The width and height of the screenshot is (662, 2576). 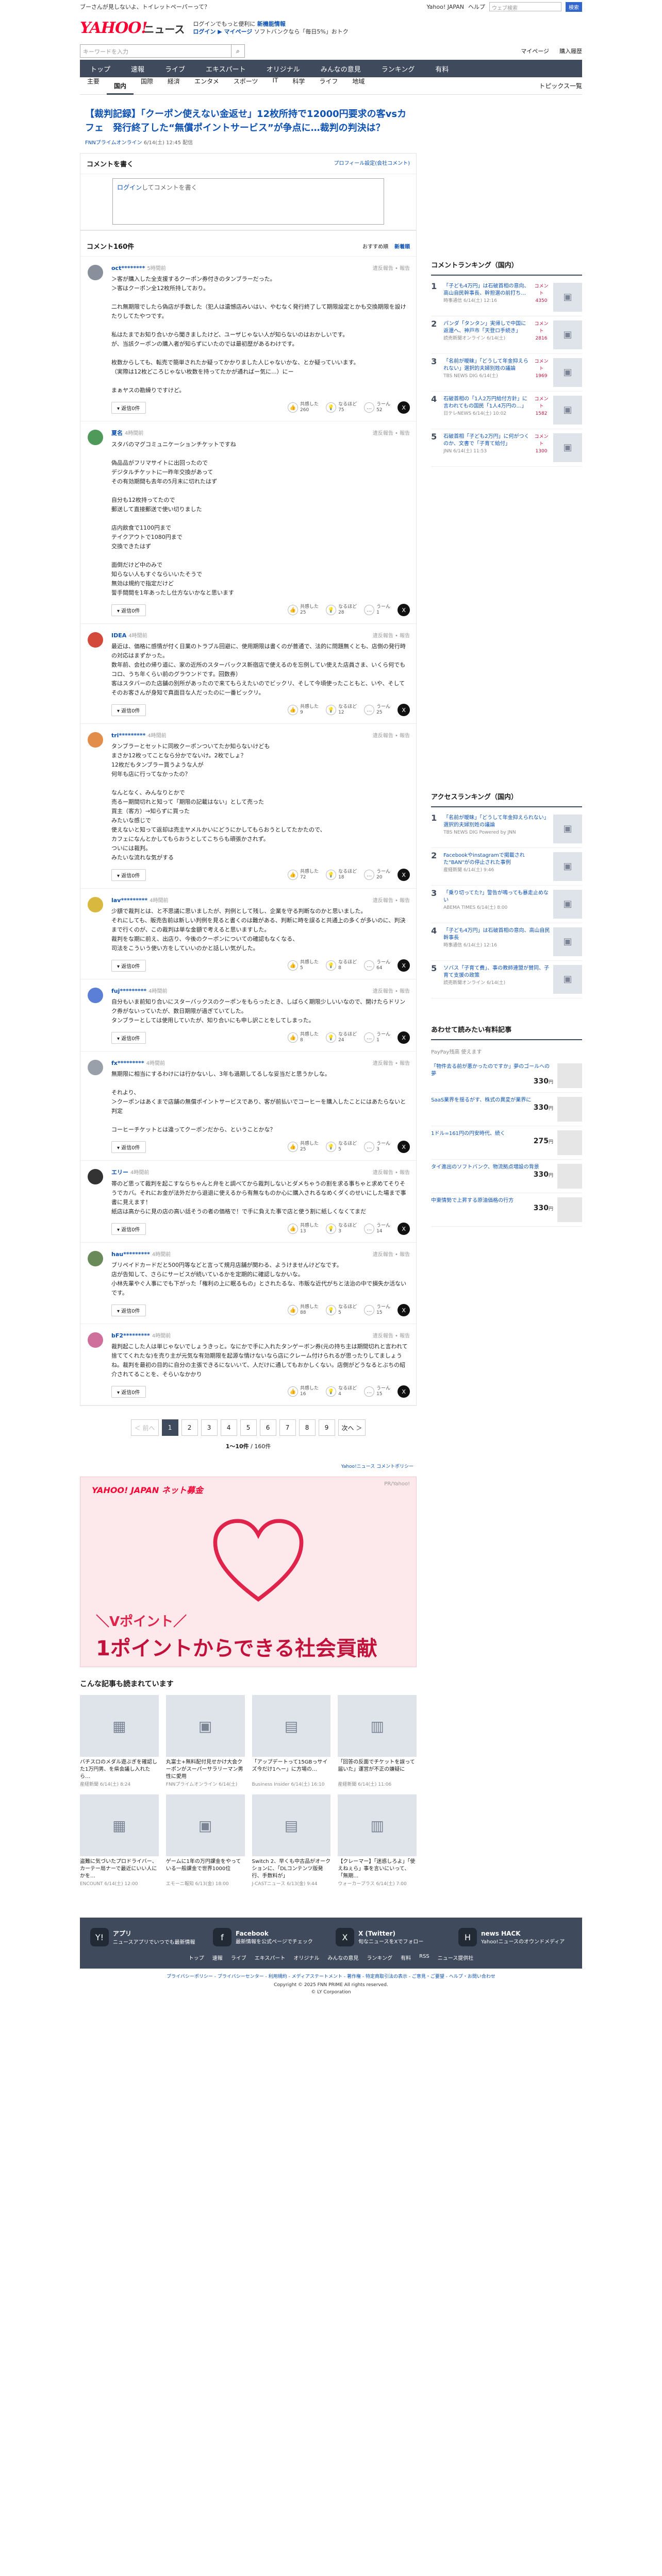 What do you see at coordinates (118, 635) in the screenshot?
I see `comment-username: IDEA` at bounding box center [118, 635].